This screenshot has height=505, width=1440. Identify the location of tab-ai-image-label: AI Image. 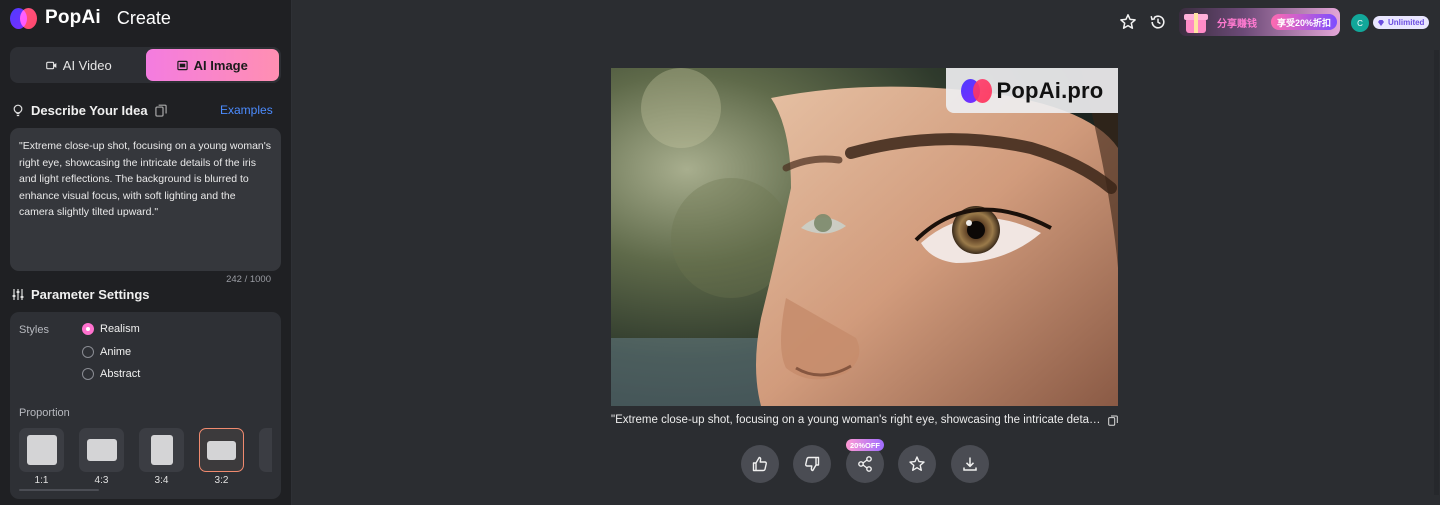
(220, 65).